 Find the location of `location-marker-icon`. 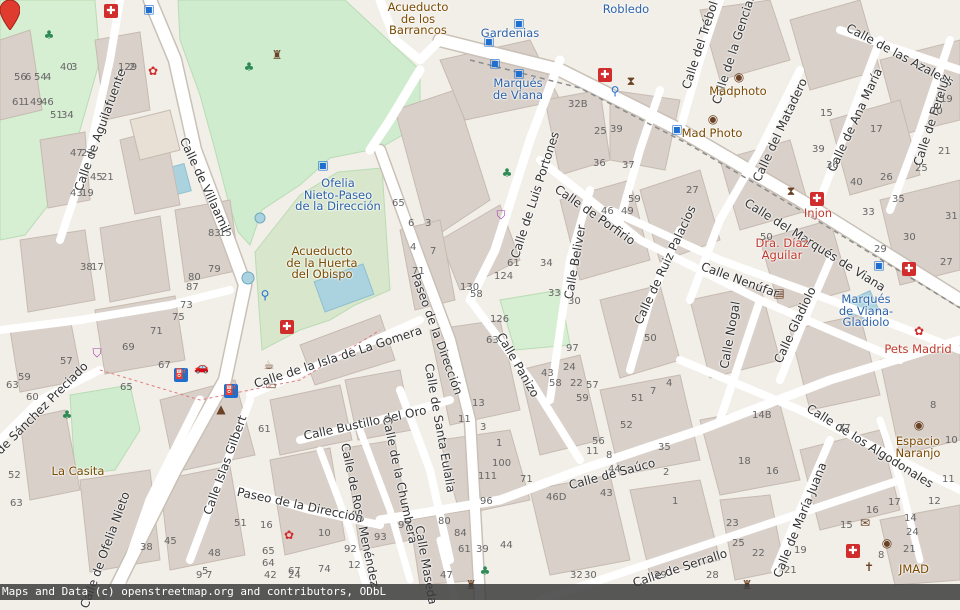

location-marker-icon is located at coordinates (10, 15).